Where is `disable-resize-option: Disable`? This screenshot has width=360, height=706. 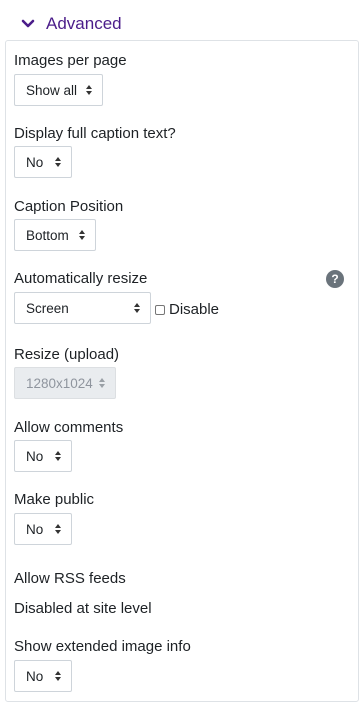
disable-resize-option: Disable is located at coordinates (187, 309).